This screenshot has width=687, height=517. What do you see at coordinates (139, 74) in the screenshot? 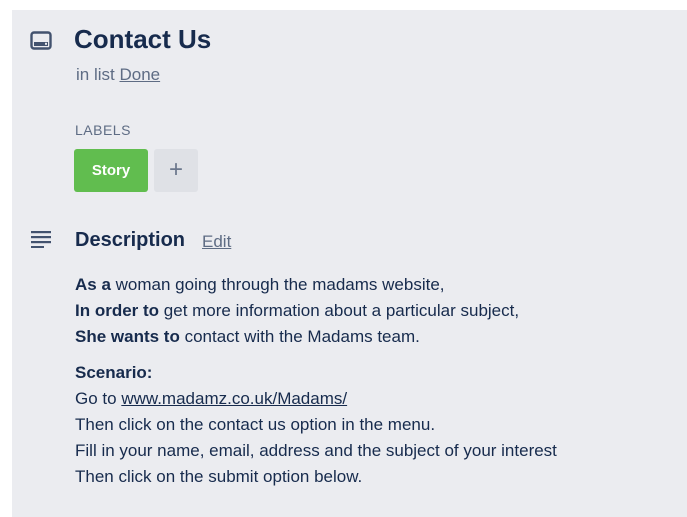
I see `list-name-link: Done` at bounding box center [139, 74].